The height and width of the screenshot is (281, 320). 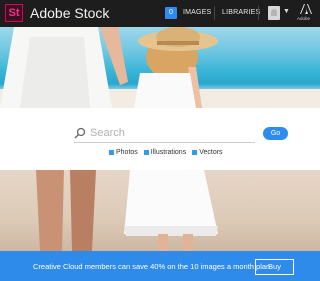 I want to click on filter-label: Photos, so click(x=127, y=152).